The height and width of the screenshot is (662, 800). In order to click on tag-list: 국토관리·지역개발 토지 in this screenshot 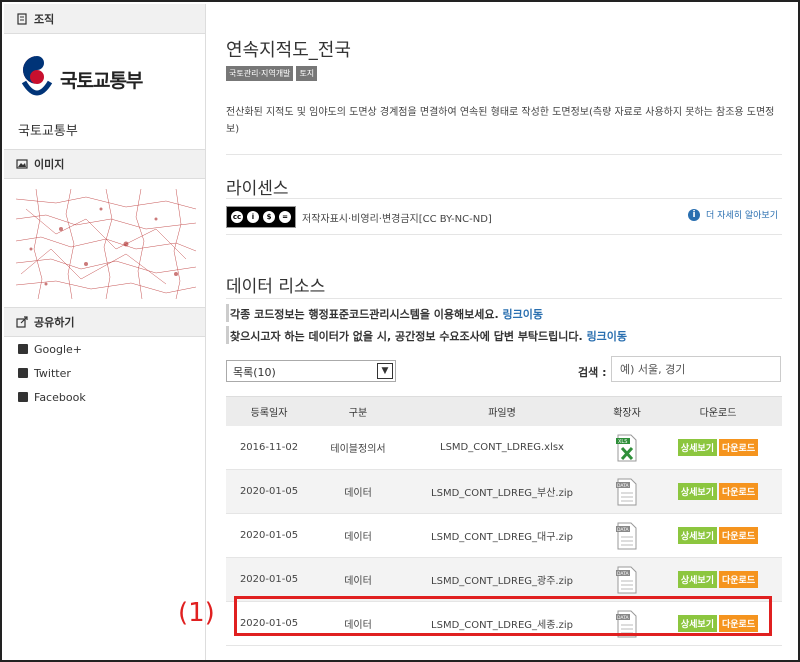, I will do `click(272, 73)`.